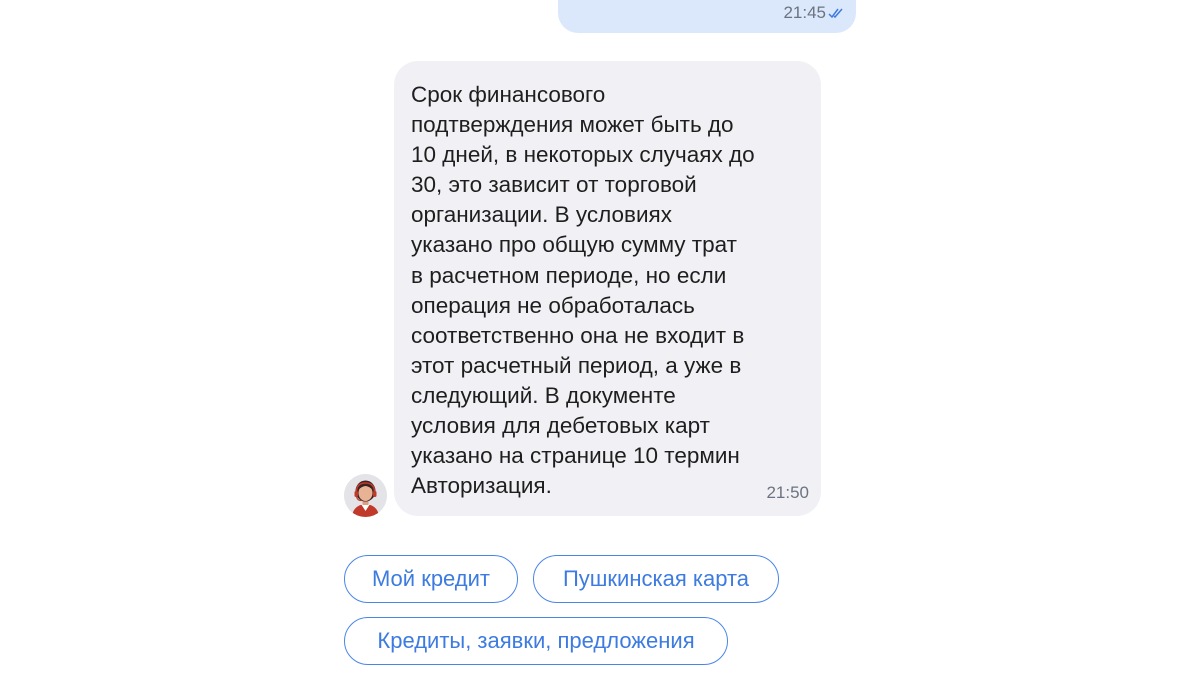 This screenshot has width=1200, height=675. I want to click on quick-reply-credits-applications-offers: Кредиты, заявки, предложения, so click(536, 641).